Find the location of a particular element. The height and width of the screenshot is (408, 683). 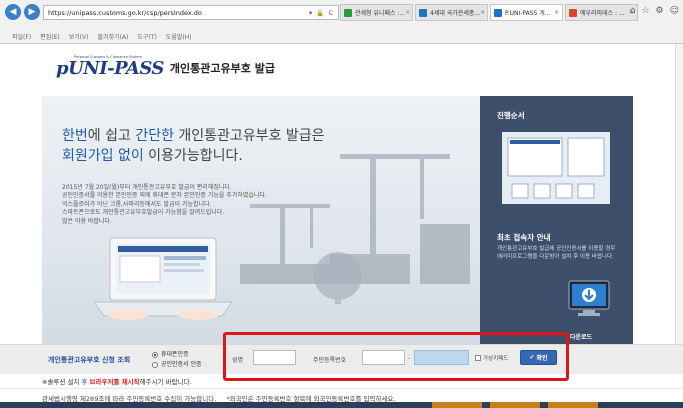

progress-steps-title: 진행순서 is located at coordinates (511, 115).